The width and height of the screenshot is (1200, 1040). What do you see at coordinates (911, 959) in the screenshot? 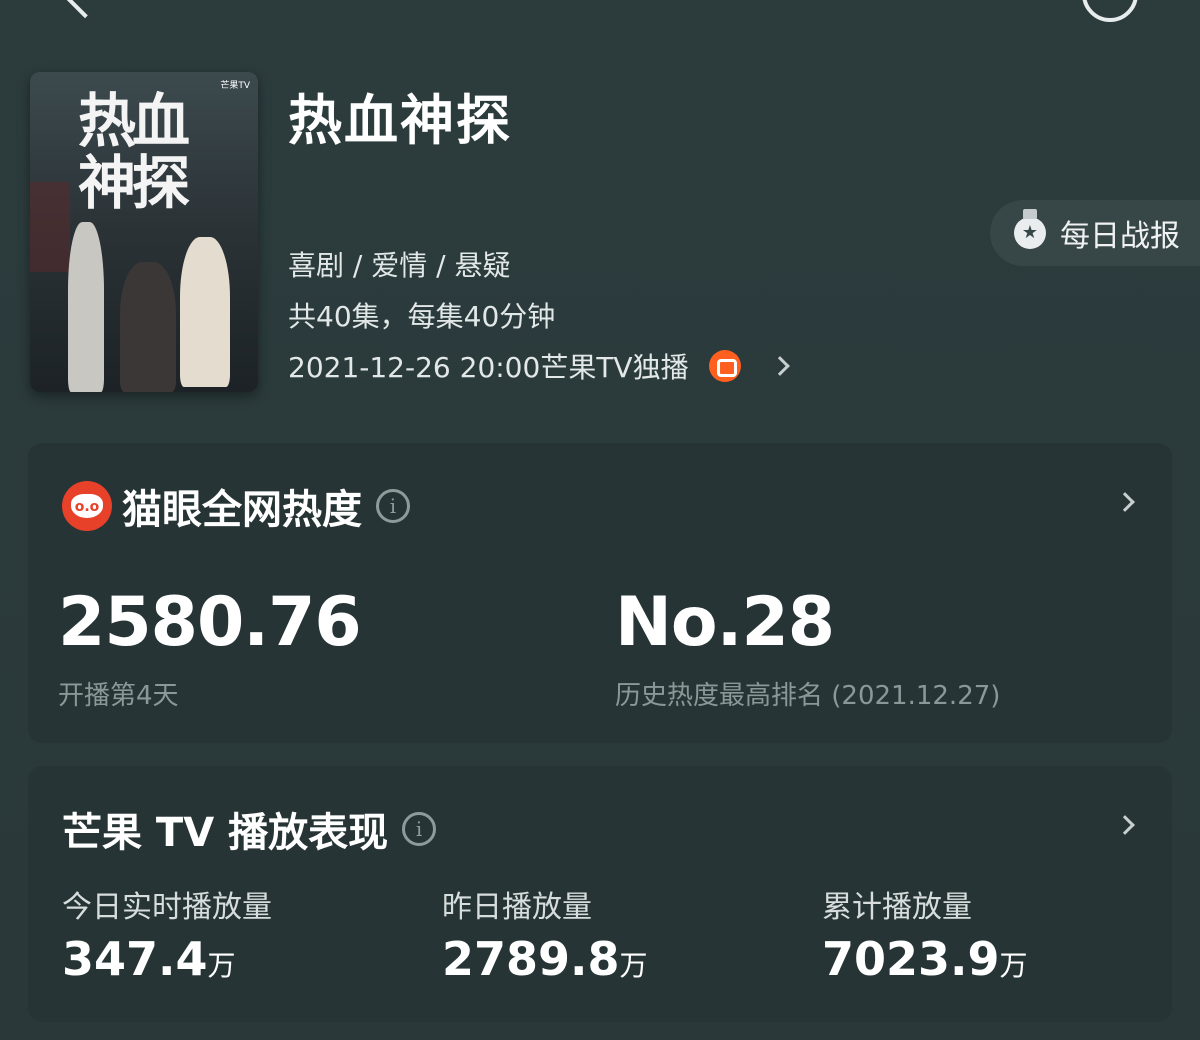
I see `stat-number: 7023.9` at bounding box center [911, 959].